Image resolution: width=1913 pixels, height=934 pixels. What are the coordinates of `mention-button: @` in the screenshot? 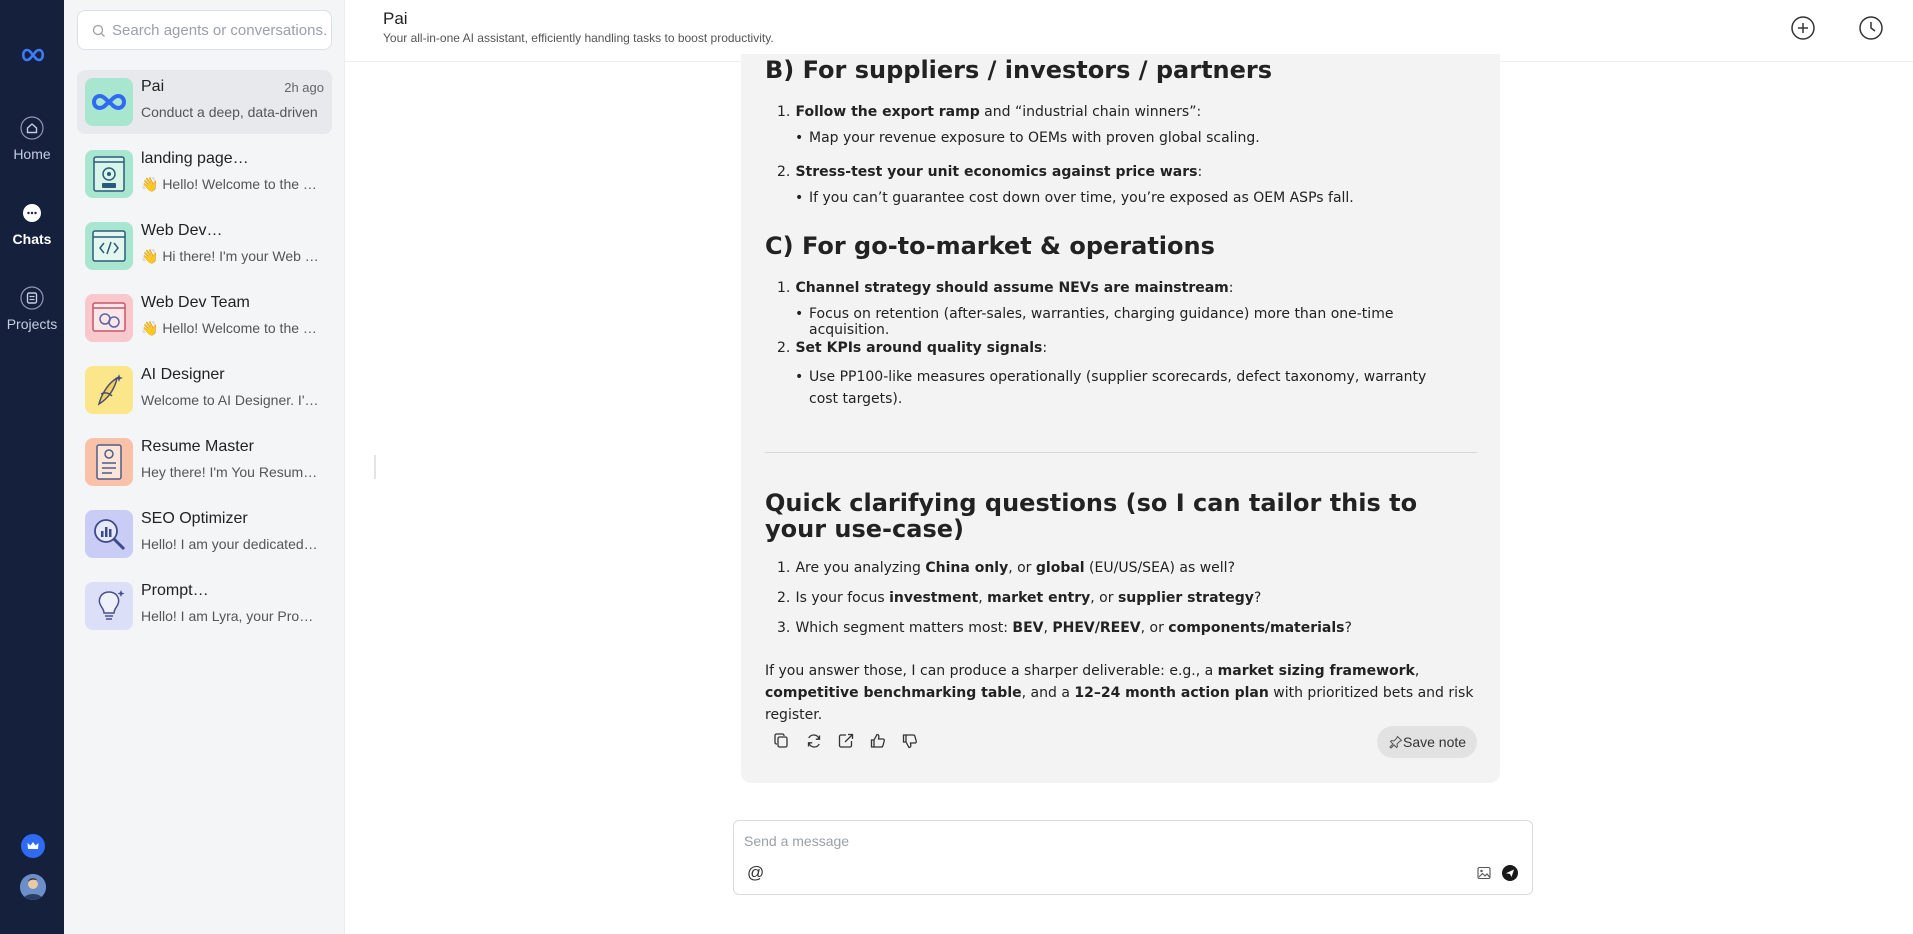 It's located at (755, 873).